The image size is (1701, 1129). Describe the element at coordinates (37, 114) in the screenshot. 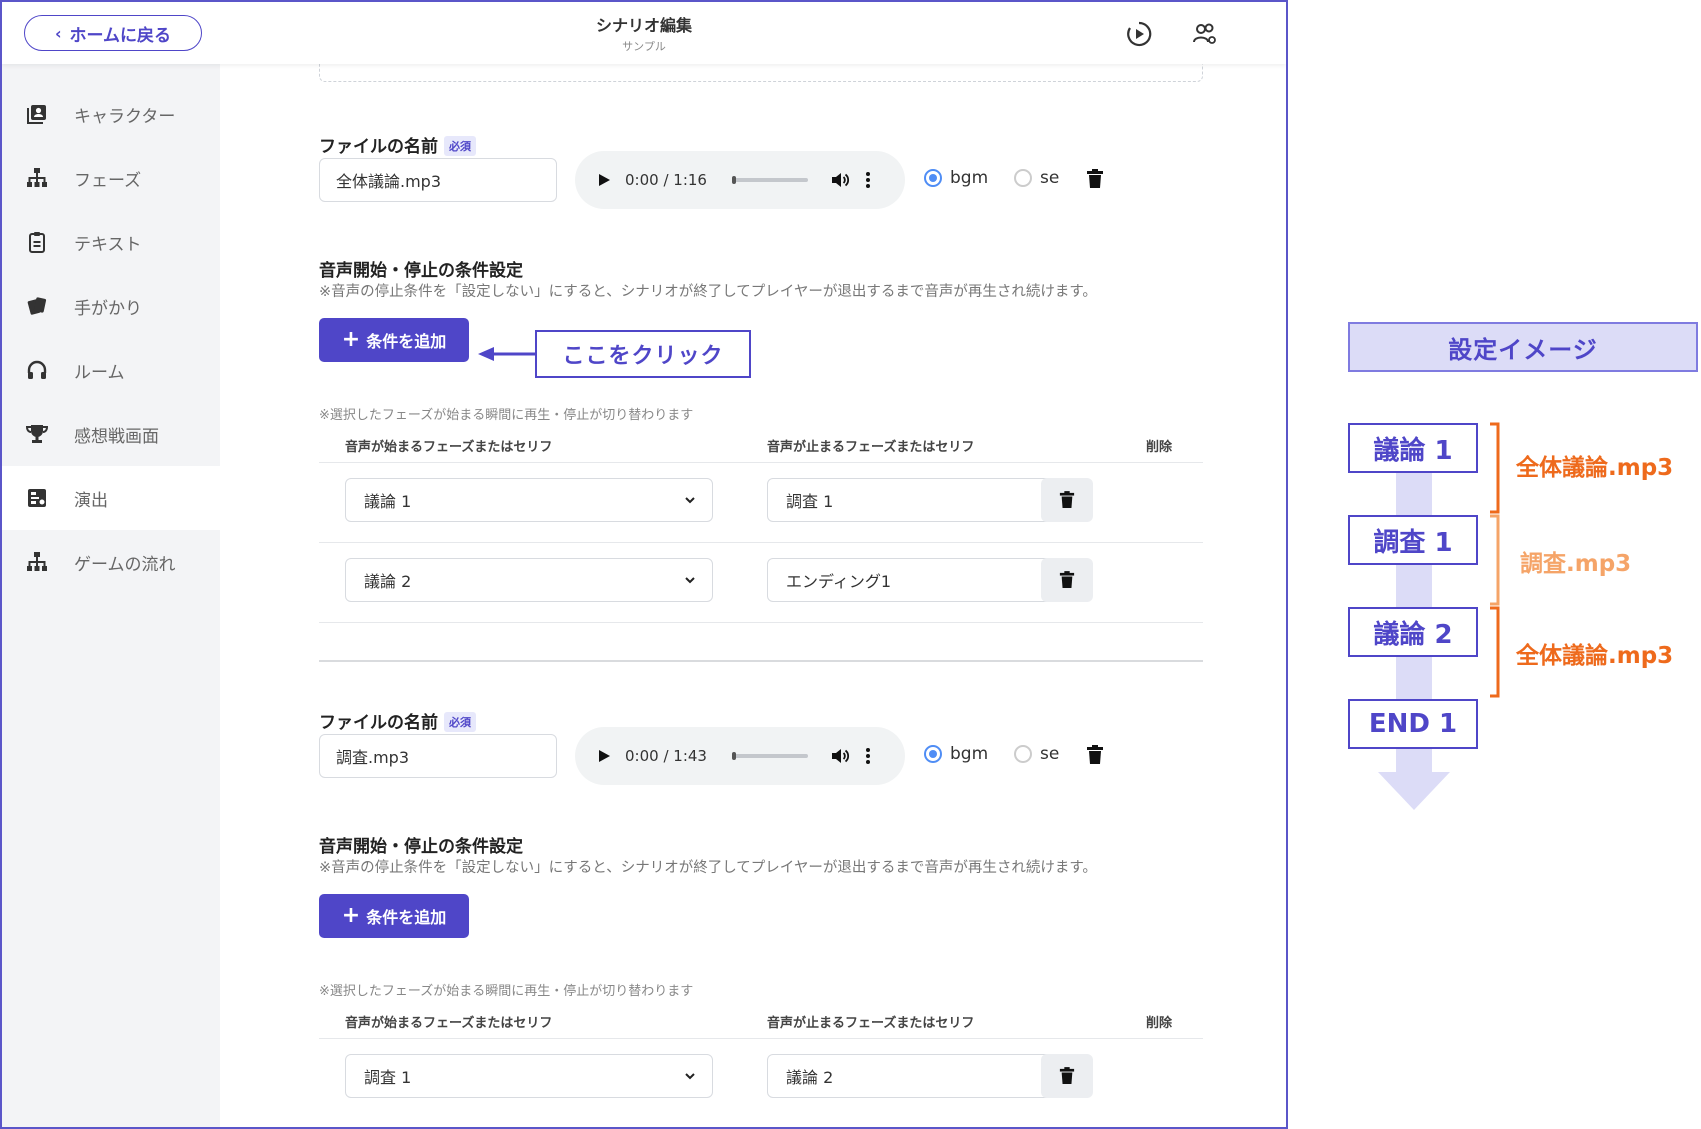

I see `character-book-icon` at that location.